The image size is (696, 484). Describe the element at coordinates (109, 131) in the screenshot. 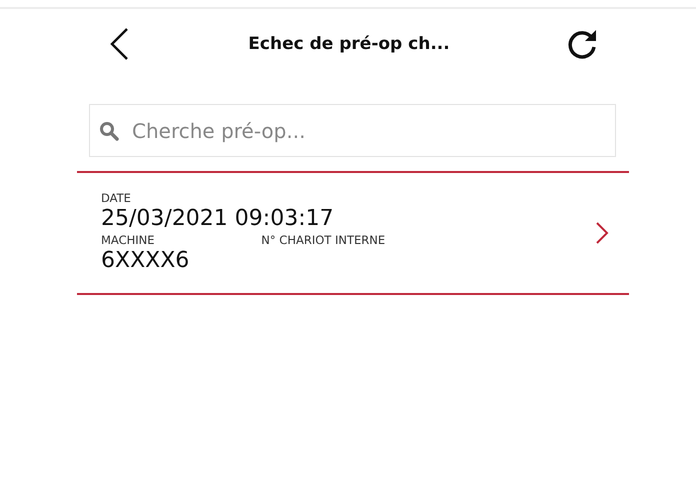

I see `search-icon` at that location.